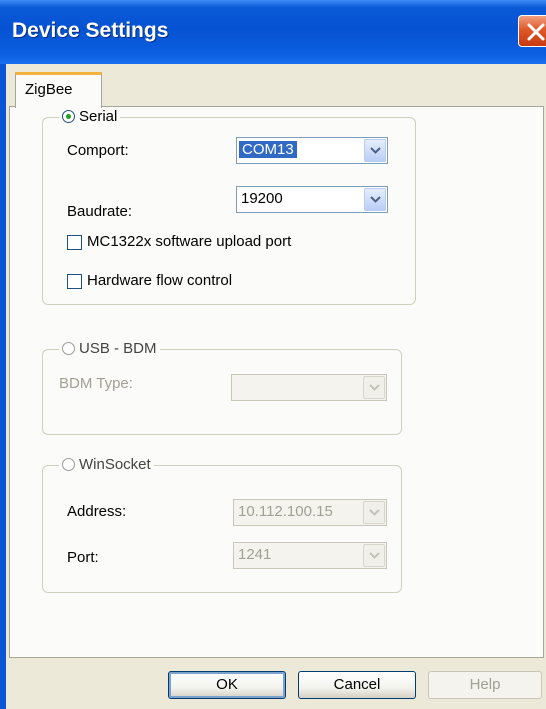  Describe the element at coordinates (49, 89) in the screenshot. I see `tab-zigbee-label: ZigBee` at that location.